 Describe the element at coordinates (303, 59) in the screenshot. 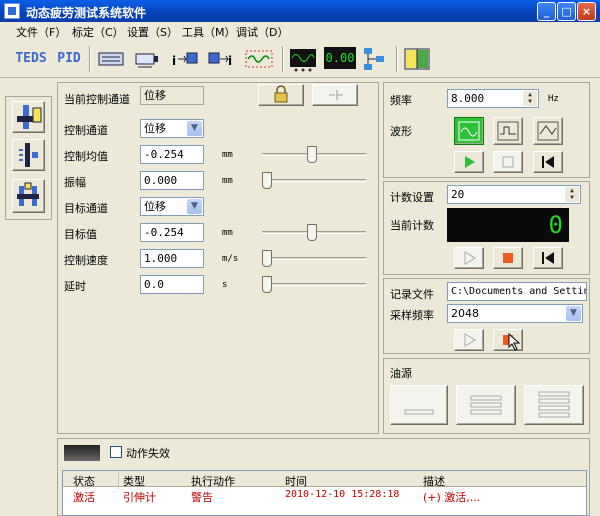

I see `oscilloscope-icon` at that location.